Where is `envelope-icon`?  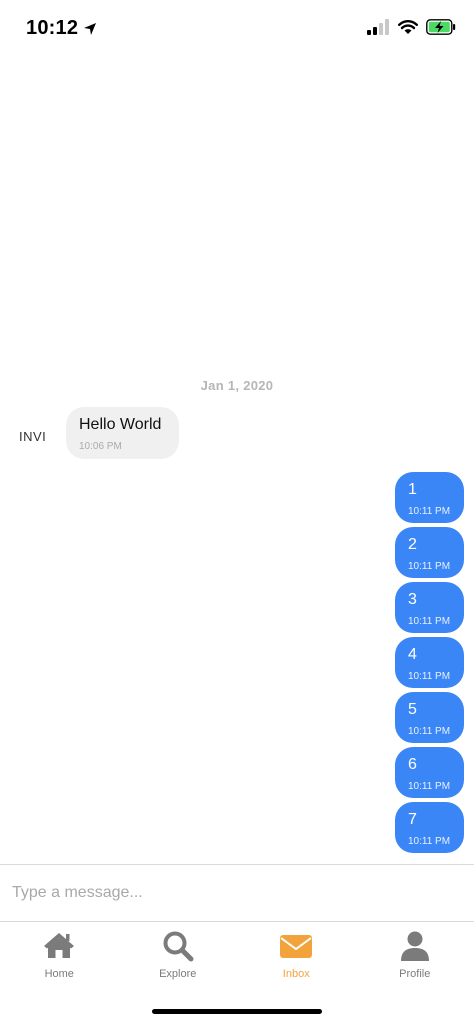 envelope-icon is located at coordinates (296, 946).